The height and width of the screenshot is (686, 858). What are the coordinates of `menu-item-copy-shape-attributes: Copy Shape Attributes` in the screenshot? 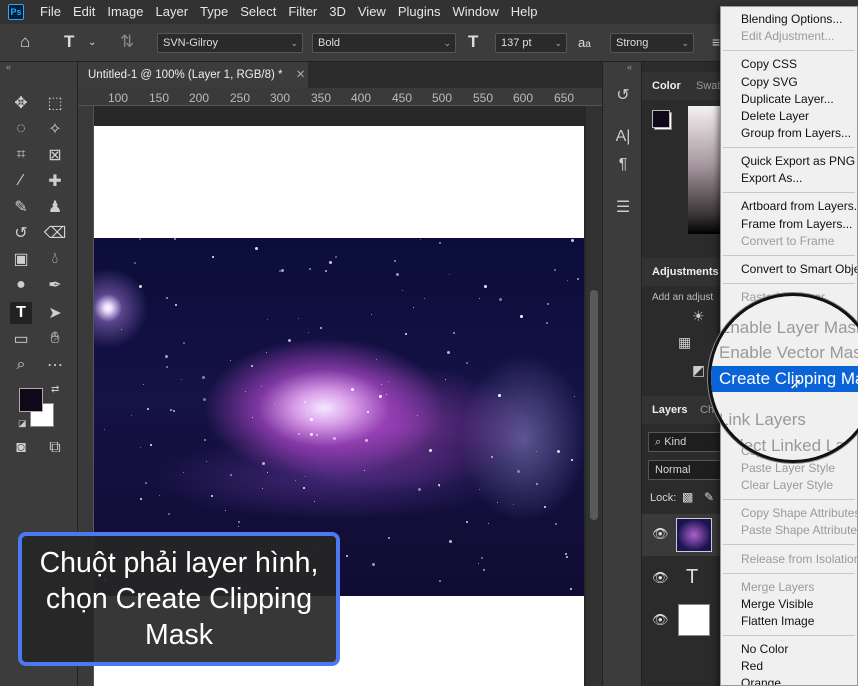 It's located at (799, 513).